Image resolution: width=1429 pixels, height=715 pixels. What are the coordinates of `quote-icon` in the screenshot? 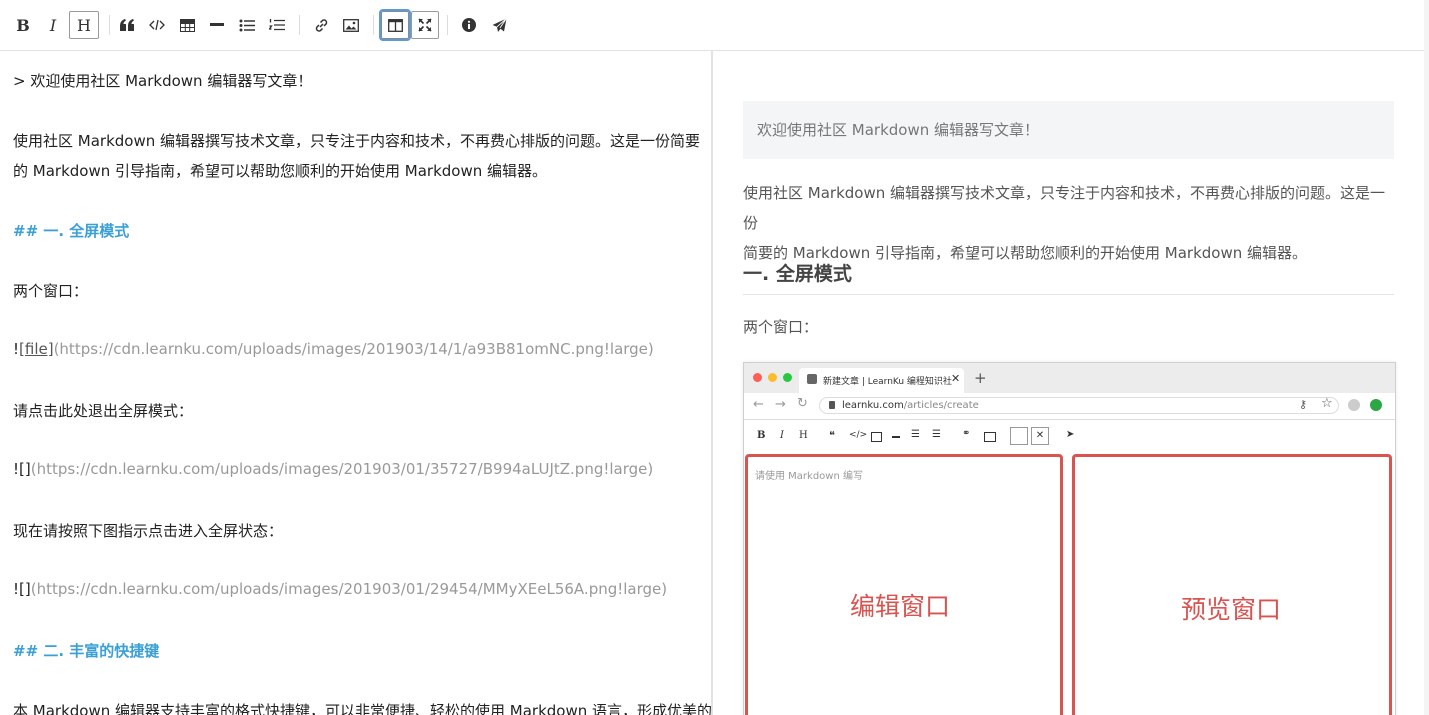 It's located at (127, 25).